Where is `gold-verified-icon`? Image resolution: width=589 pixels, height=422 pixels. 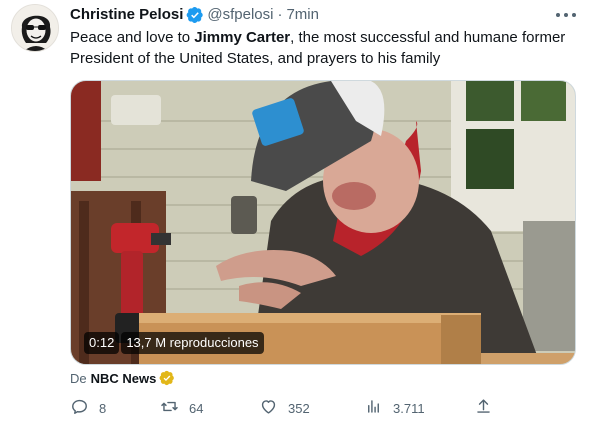 gold-verified-icon is located at coordinates (167, 378).